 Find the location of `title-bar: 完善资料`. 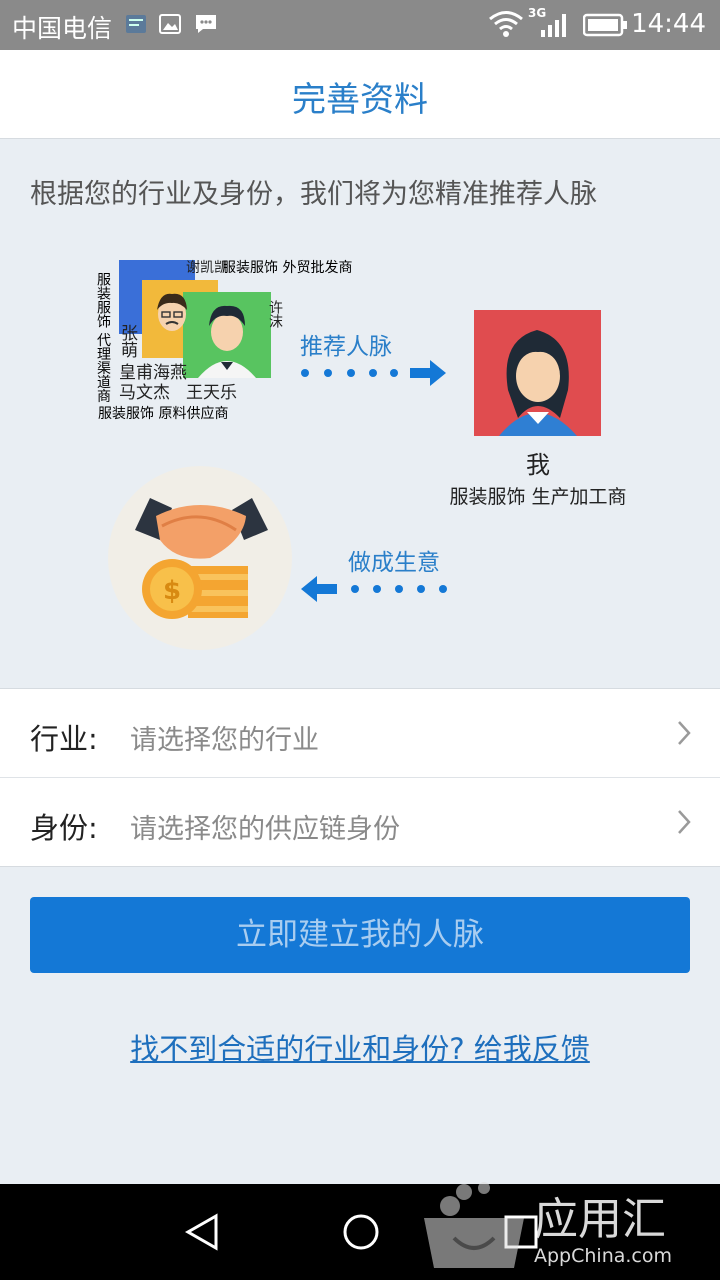

title-bar: 完善资料 is located at coordinates (360, 94).